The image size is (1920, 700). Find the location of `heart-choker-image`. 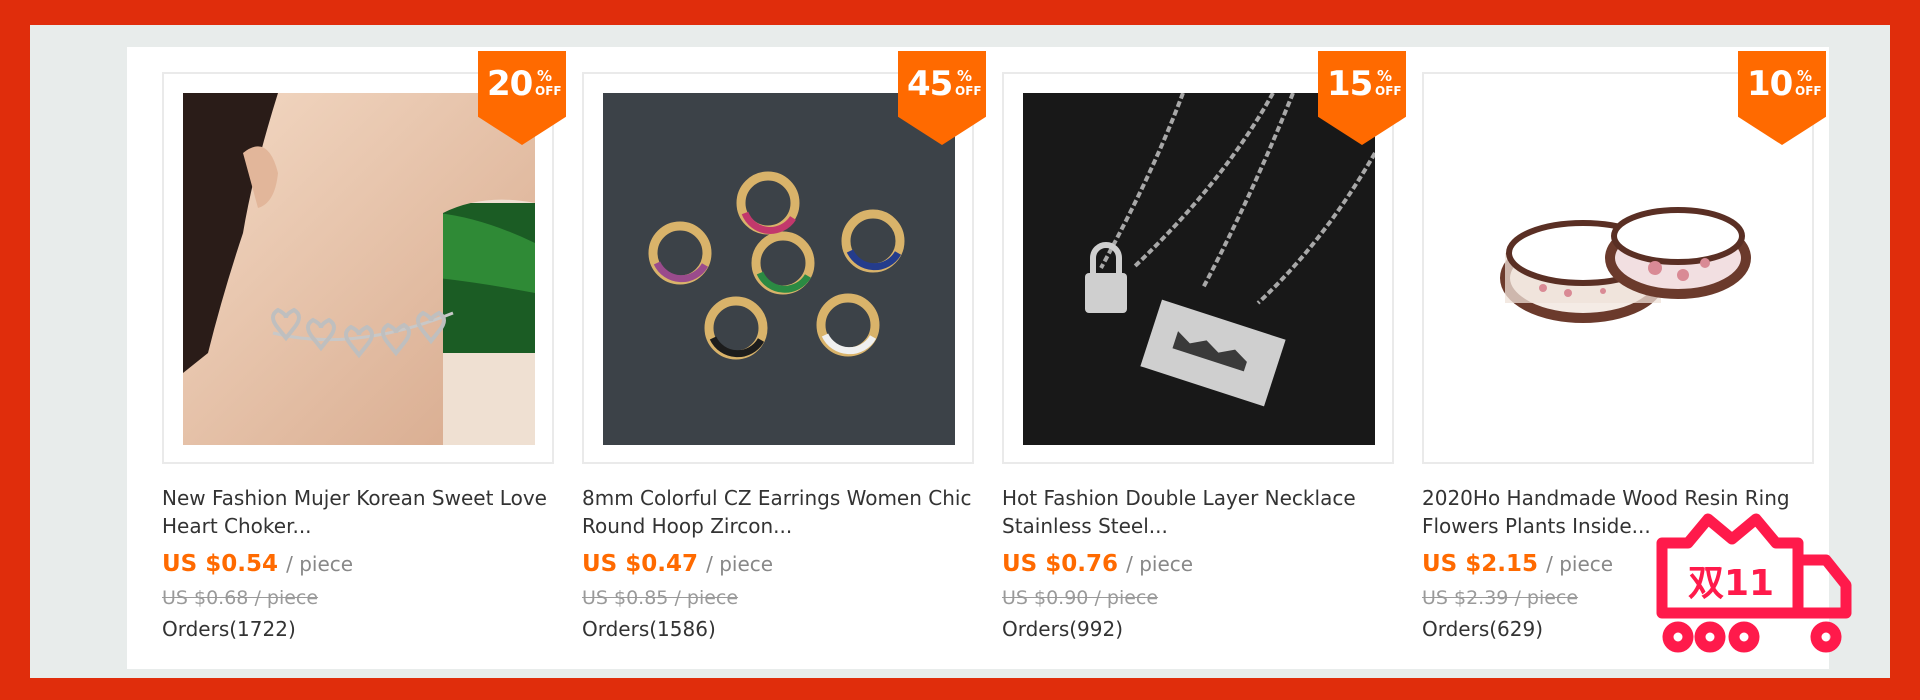

heart-choker-image is located at coordinates (359, 269).